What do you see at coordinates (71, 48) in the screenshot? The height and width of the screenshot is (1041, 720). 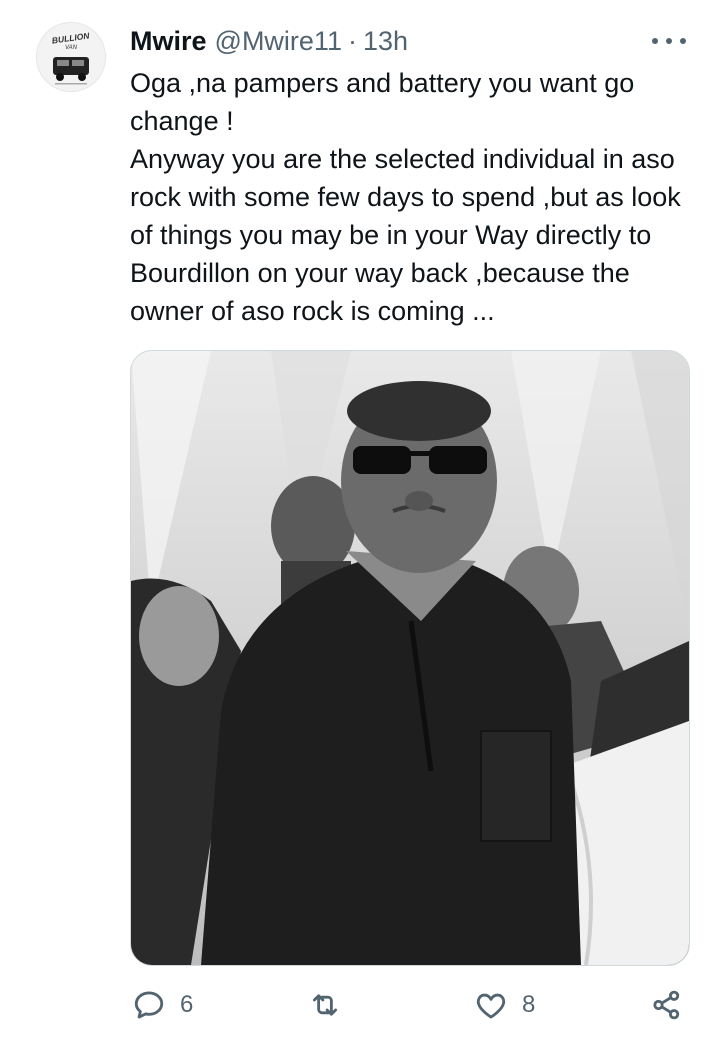 I see `svg-text: VAN` at bounding box center [71, 48].